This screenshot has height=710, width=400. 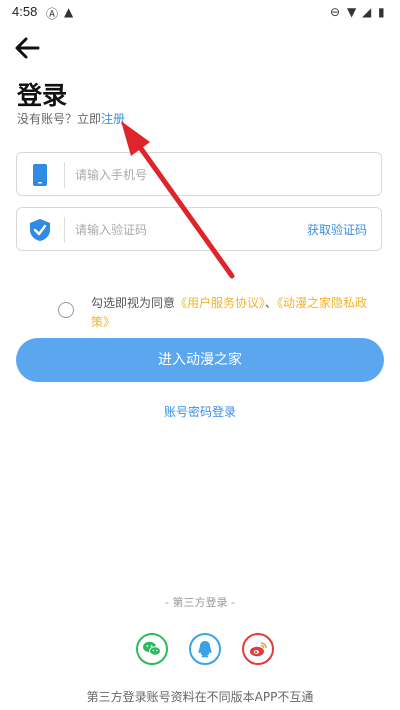 I want to click on annotation-arrow, so click(x=178, y=200).